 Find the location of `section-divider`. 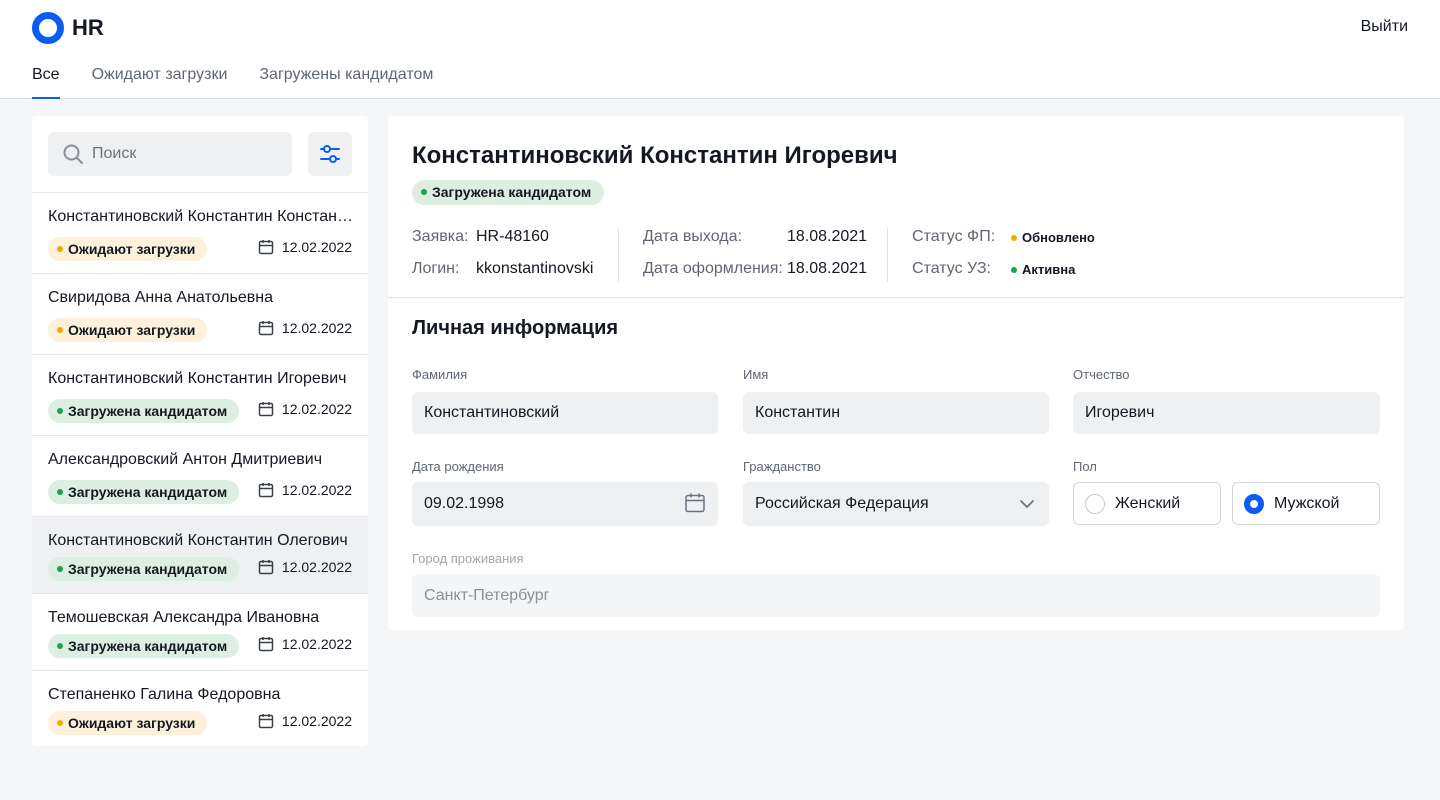

section-divider is located at coordinates (896, 297).